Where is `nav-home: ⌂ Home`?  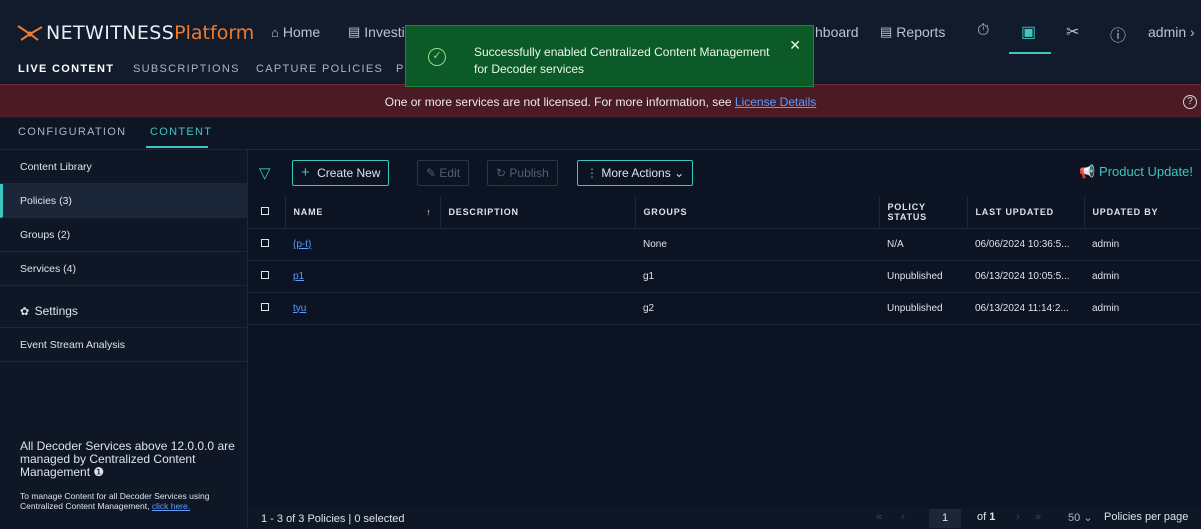 nav-home: ⌂ Home is located at coordinates (295, 32).